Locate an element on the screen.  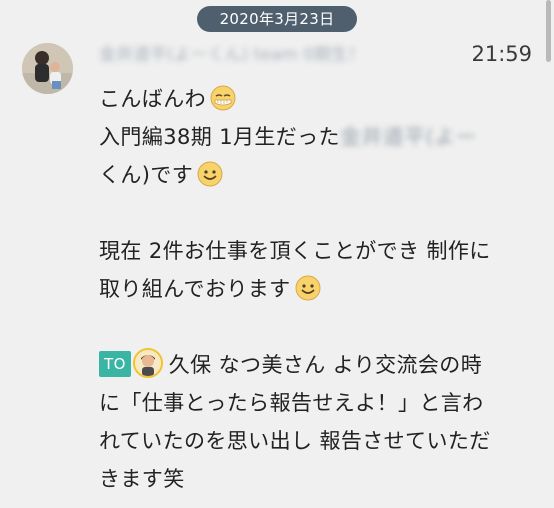
scrollbar is located at coordinates (548, 31).